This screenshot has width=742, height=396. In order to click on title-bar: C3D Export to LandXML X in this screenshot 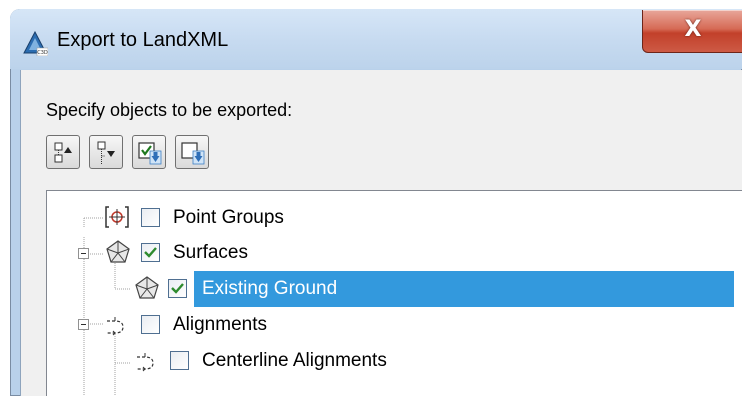, I will do `click(376, 39)`.